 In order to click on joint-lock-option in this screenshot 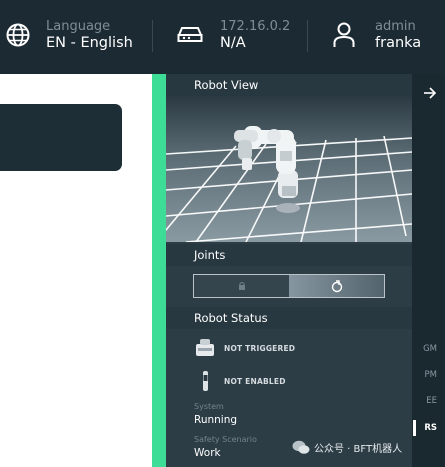, I will do `click(241, 286)`.